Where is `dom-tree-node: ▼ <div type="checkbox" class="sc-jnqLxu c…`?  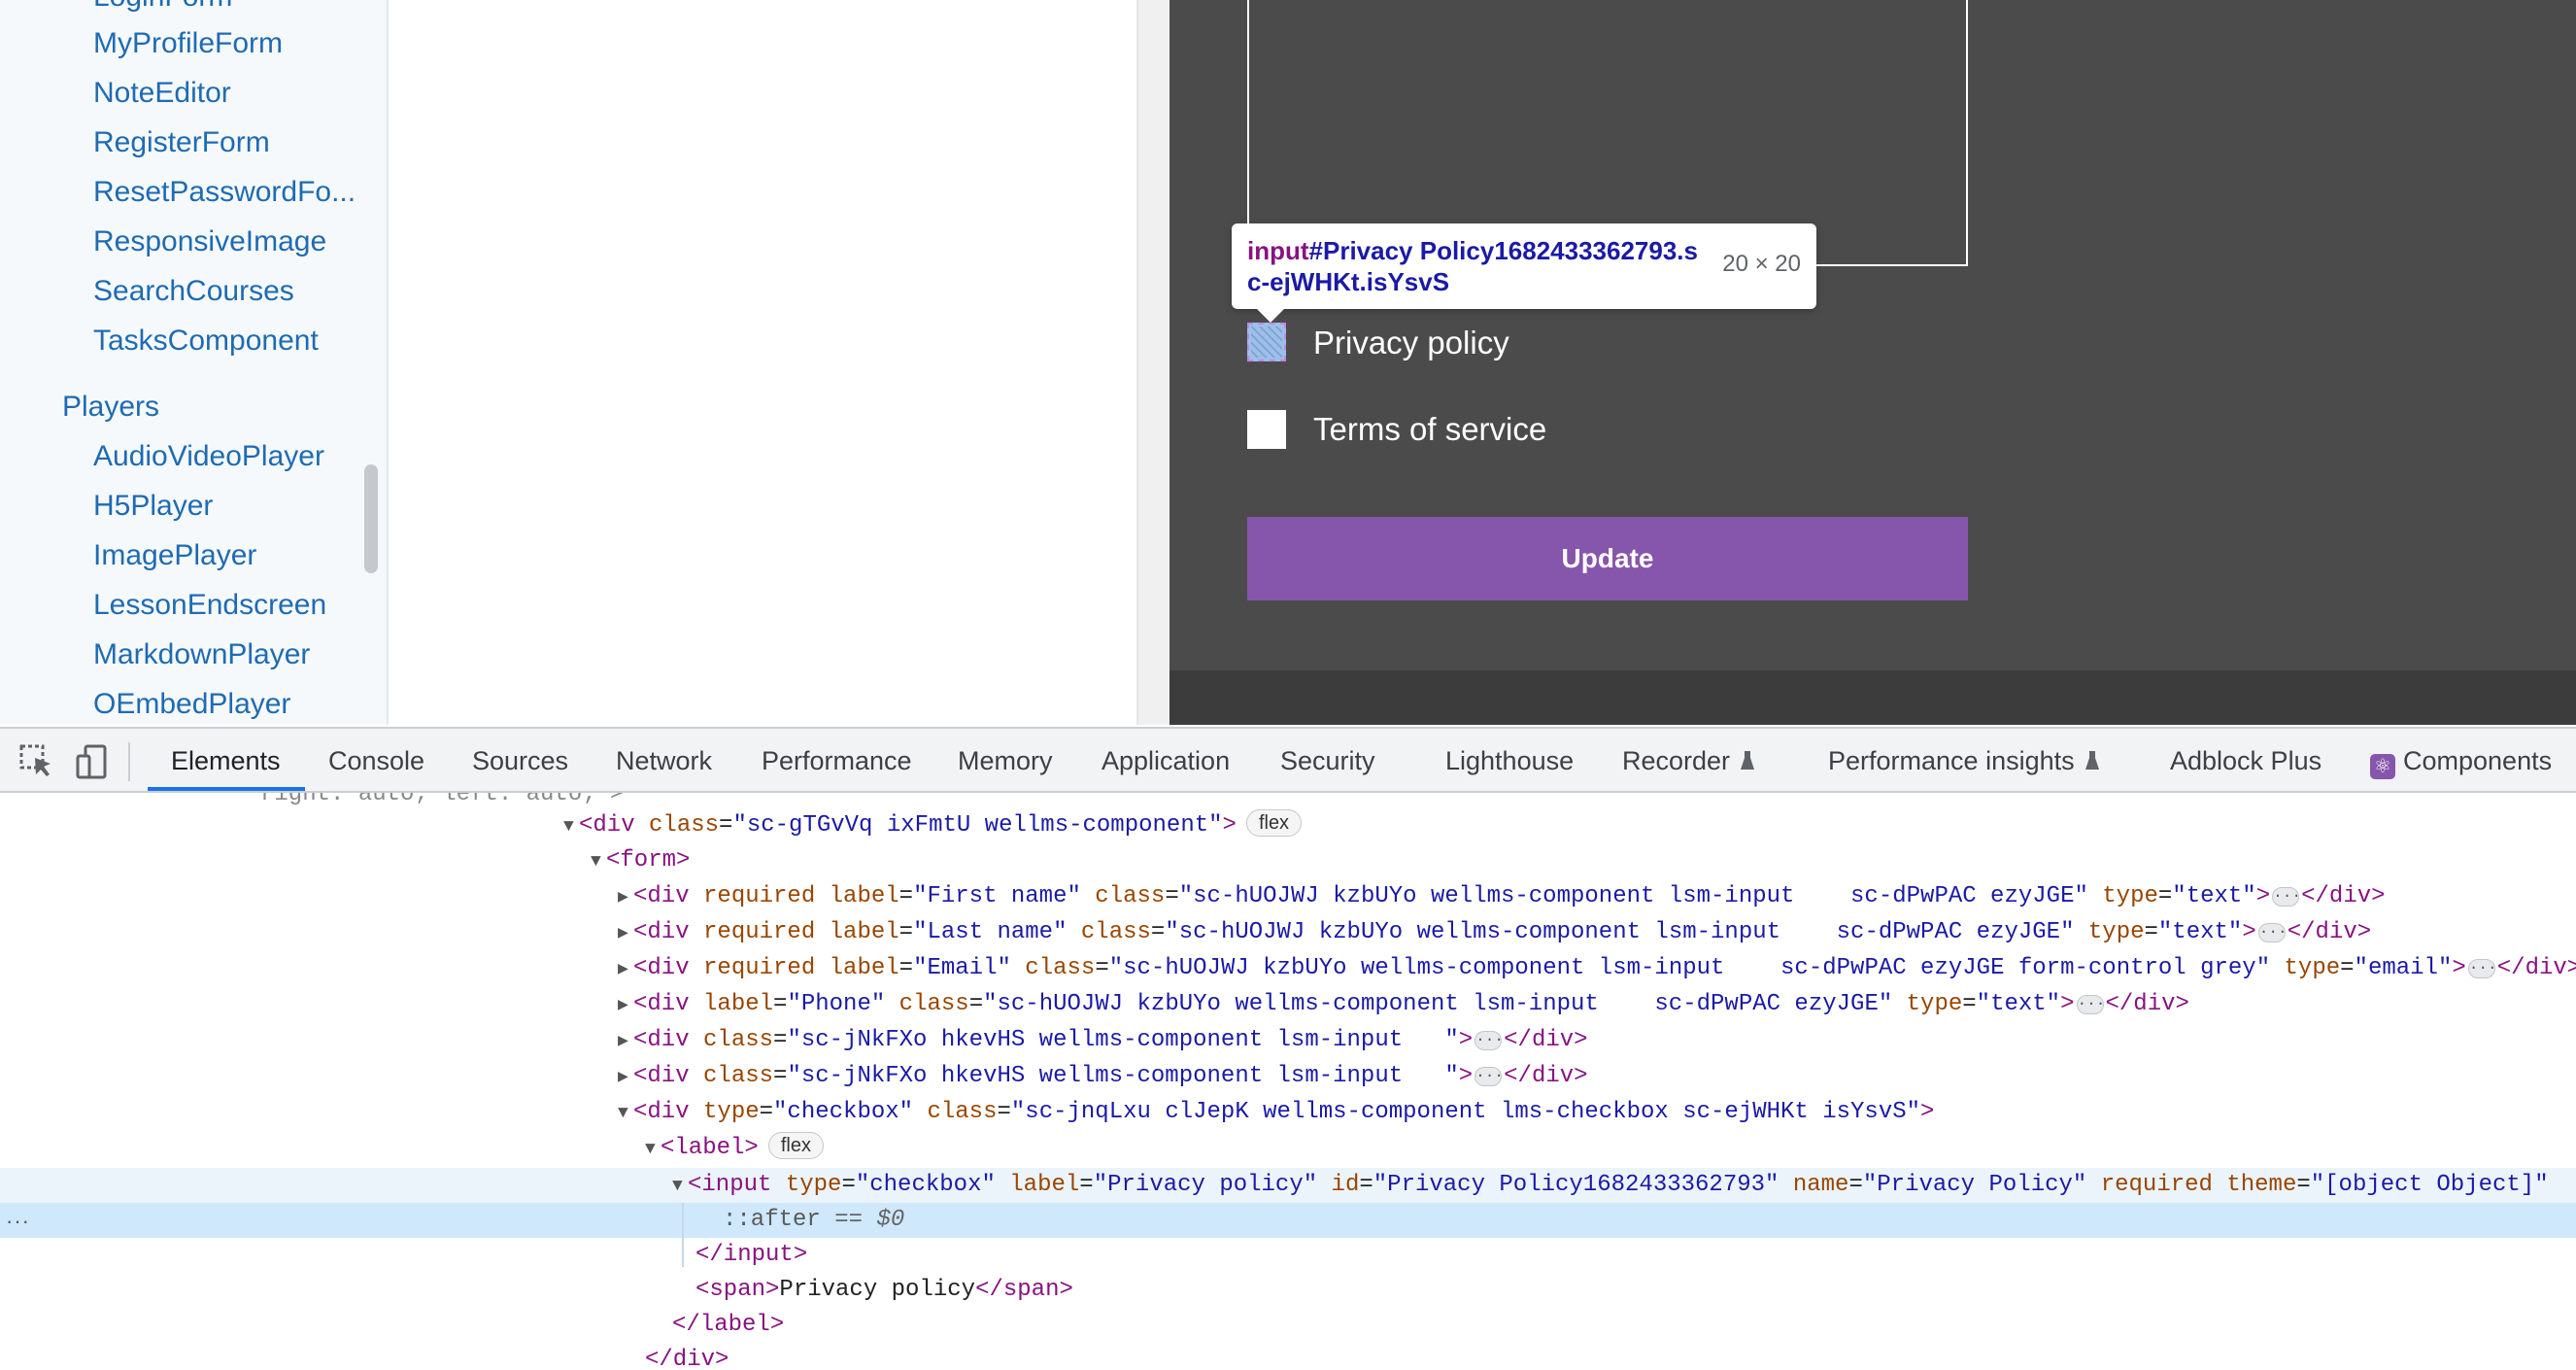 dom-tree-node: ▼ <div type="checkbox" class="sc-jnqLxu c… is located at coordinates (1288, 1112).